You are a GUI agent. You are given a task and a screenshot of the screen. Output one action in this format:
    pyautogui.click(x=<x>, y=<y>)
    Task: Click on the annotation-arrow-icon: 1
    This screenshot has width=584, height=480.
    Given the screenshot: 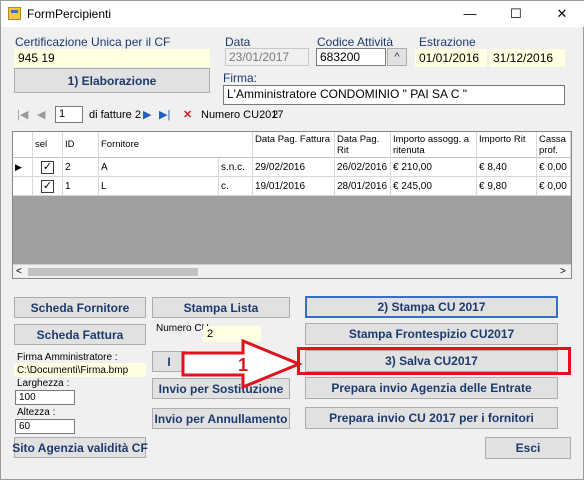 What is the action you would take?
    pyautogui.click(x=242, y=364)
    